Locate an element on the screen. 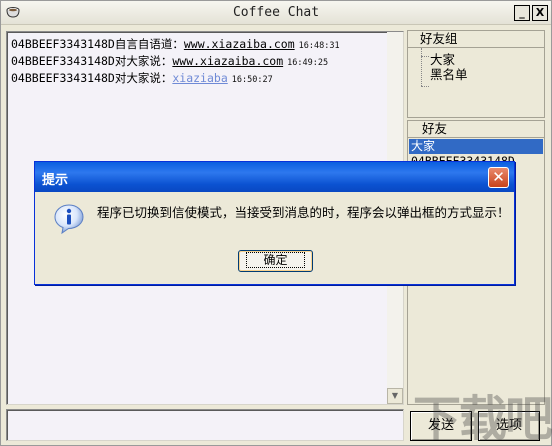 Image resolution: width=552 pixels, height=446 pixels. friend-item-everyone: 大家 is located at coordinates (476, 146).